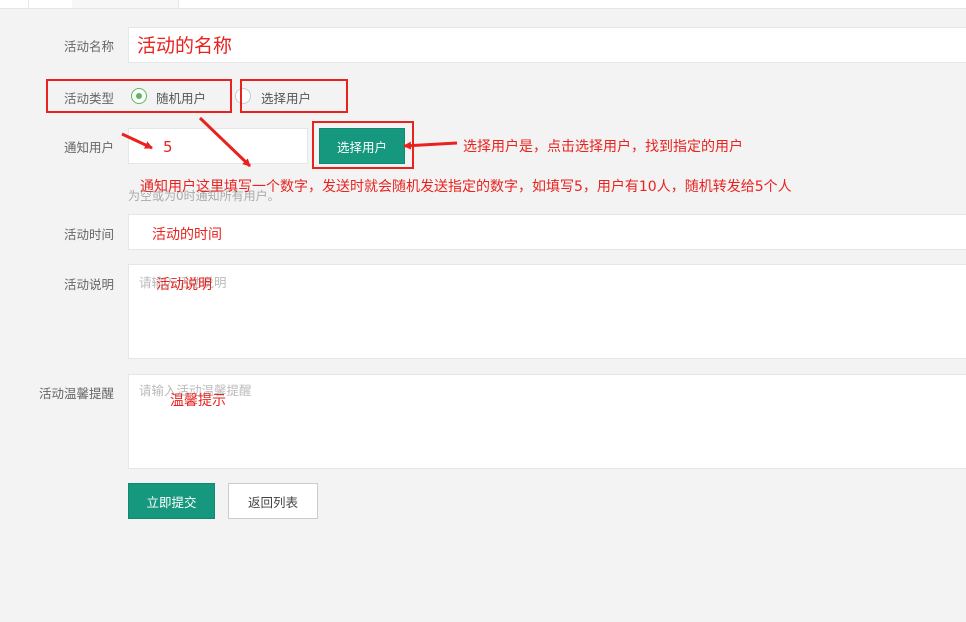  I want to click on time-input, so click(547, 232).